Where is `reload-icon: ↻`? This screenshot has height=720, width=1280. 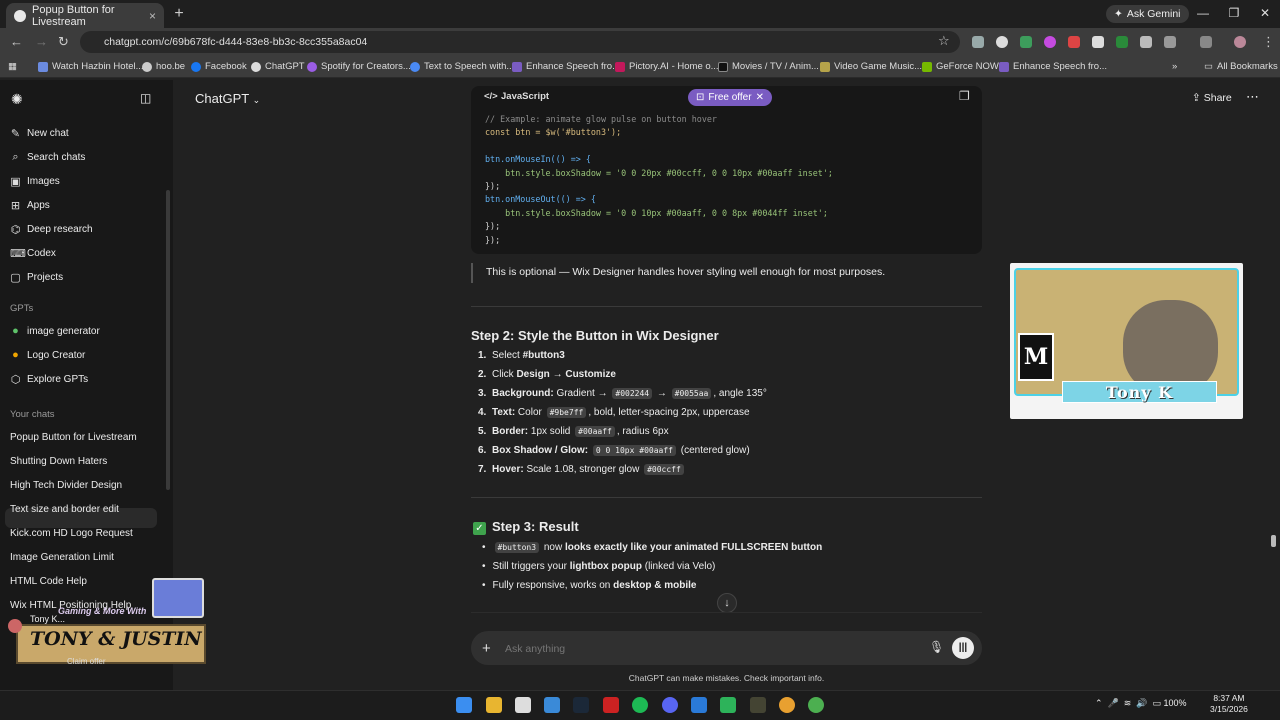
reload-icon: ↻ is located at coordinates (63, 42).